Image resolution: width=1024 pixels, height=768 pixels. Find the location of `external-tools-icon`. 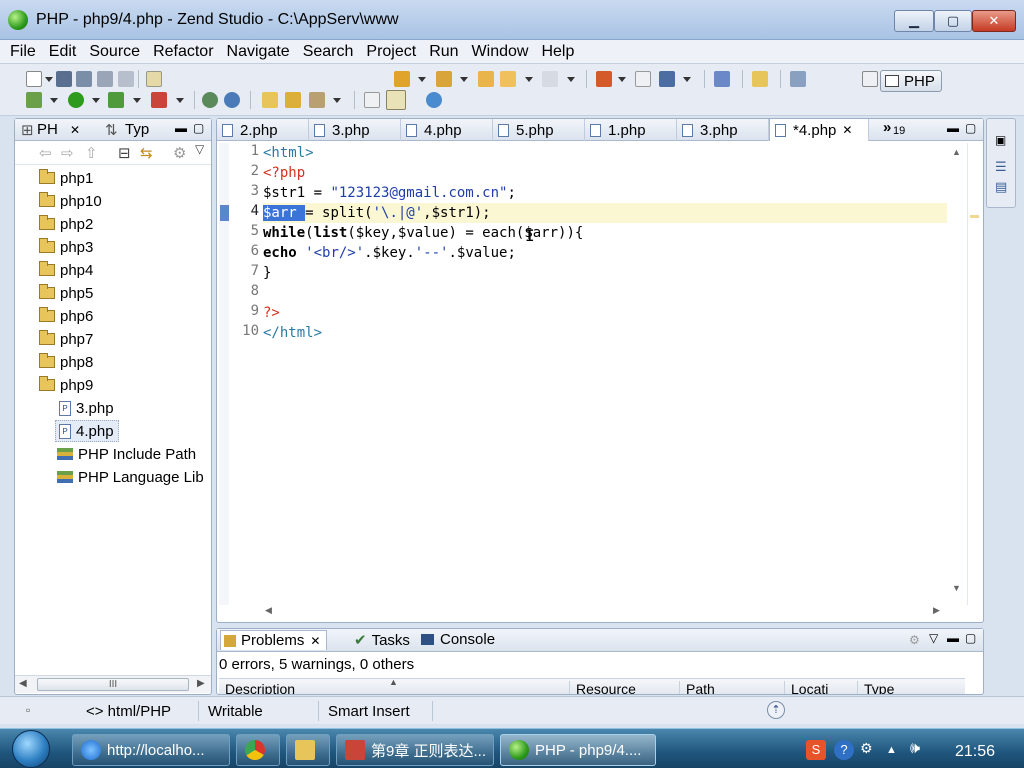

external-tools-icon is located at coordinates (159, 100).